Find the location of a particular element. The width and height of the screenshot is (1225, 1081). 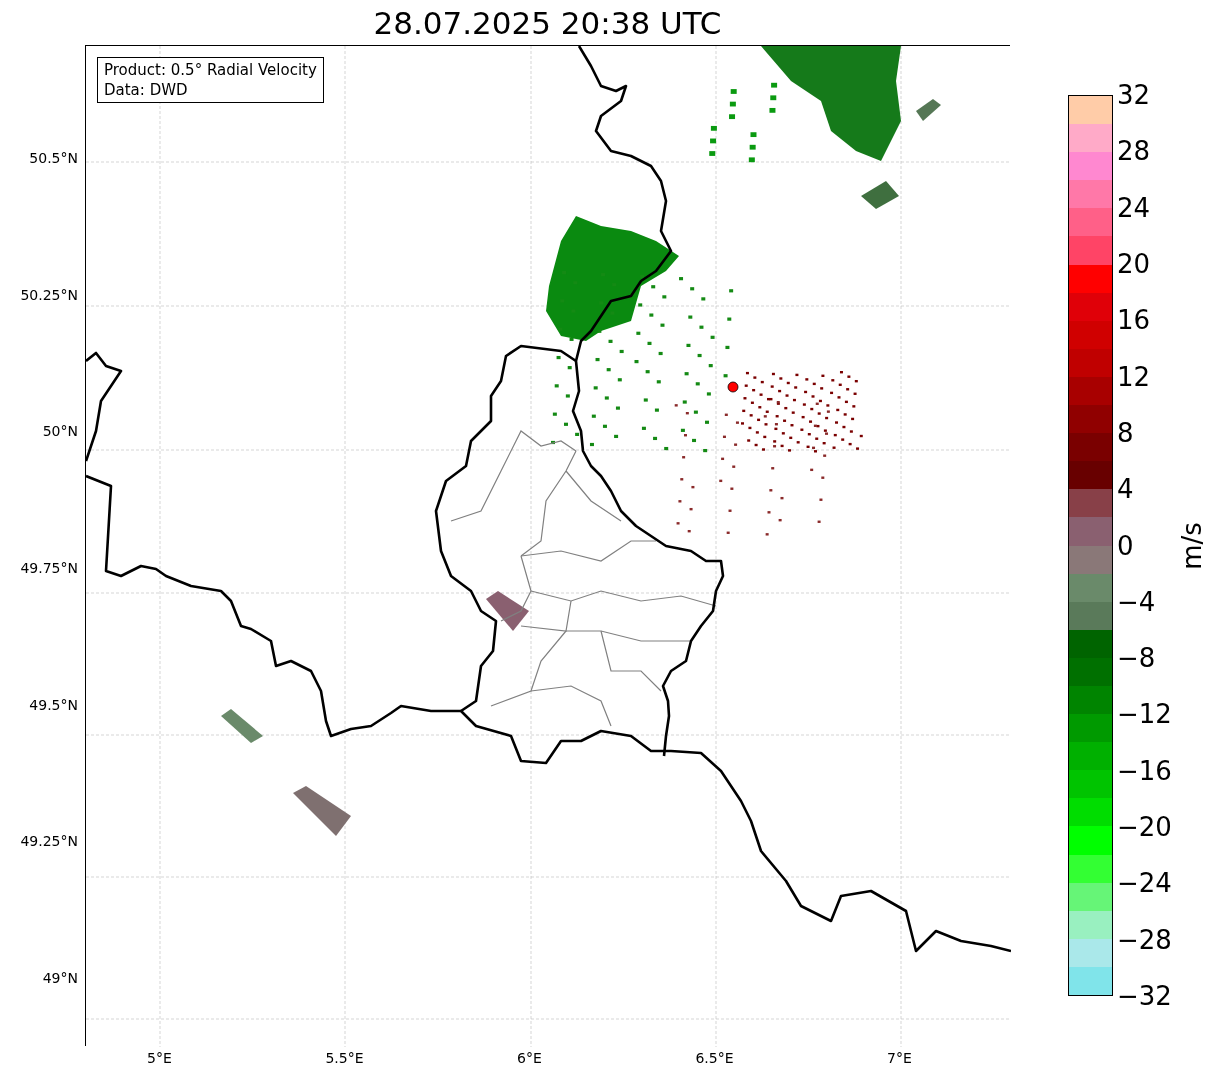

legend-text: Data: DWD is located at coordinates (146, 90).